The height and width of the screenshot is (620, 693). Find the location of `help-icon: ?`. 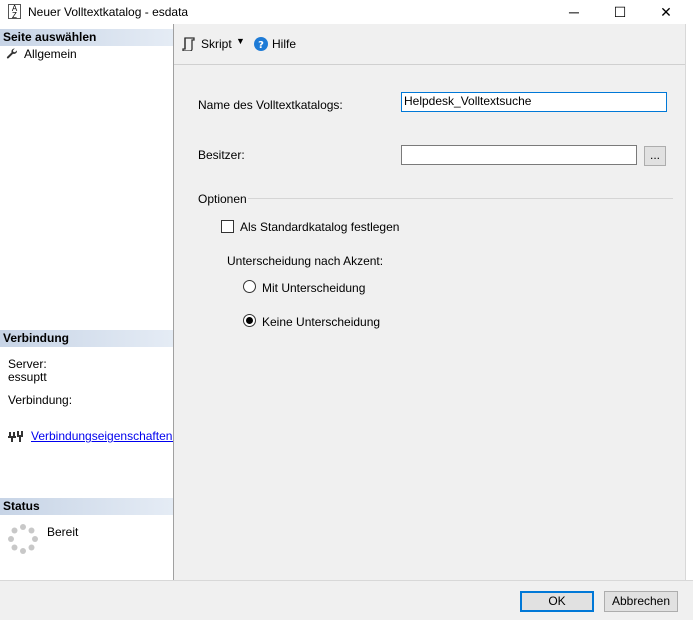

help-icon: ? is located at coordinates (261, 44).